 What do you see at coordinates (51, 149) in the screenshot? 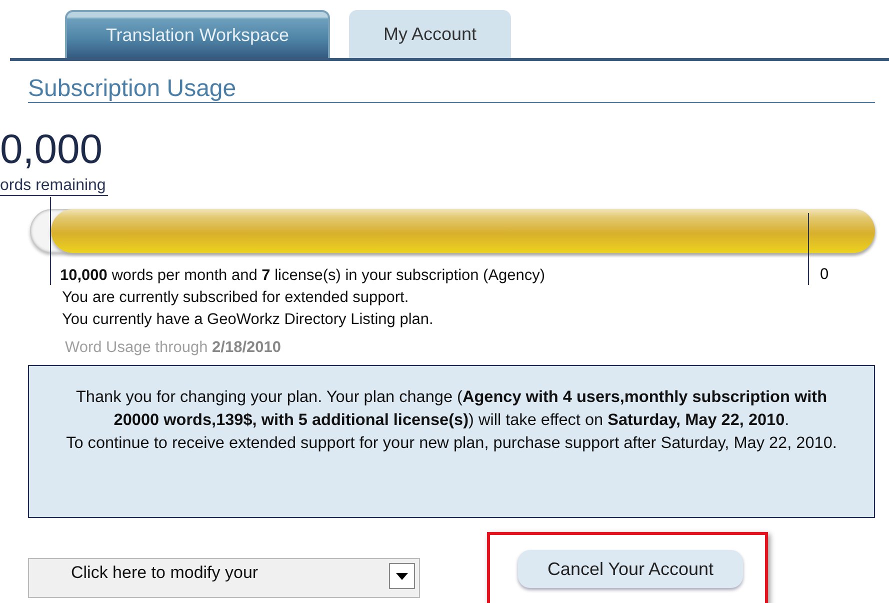
I see `words-remaining-count: 0,000` at bounding box center [51, 149].